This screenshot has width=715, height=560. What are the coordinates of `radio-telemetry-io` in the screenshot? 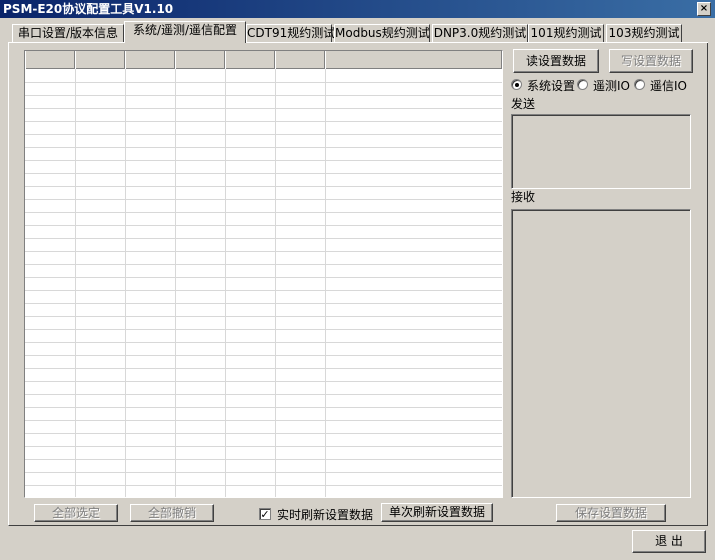 It's located at (582, 84).